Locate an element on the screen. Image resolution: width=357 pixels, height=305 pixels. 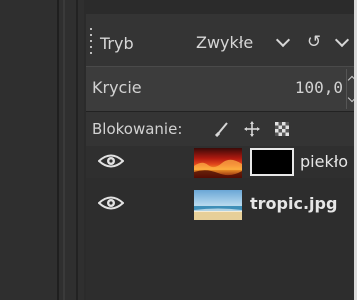
layer-row: tropic.jpg is located at coordinates (221, 204).